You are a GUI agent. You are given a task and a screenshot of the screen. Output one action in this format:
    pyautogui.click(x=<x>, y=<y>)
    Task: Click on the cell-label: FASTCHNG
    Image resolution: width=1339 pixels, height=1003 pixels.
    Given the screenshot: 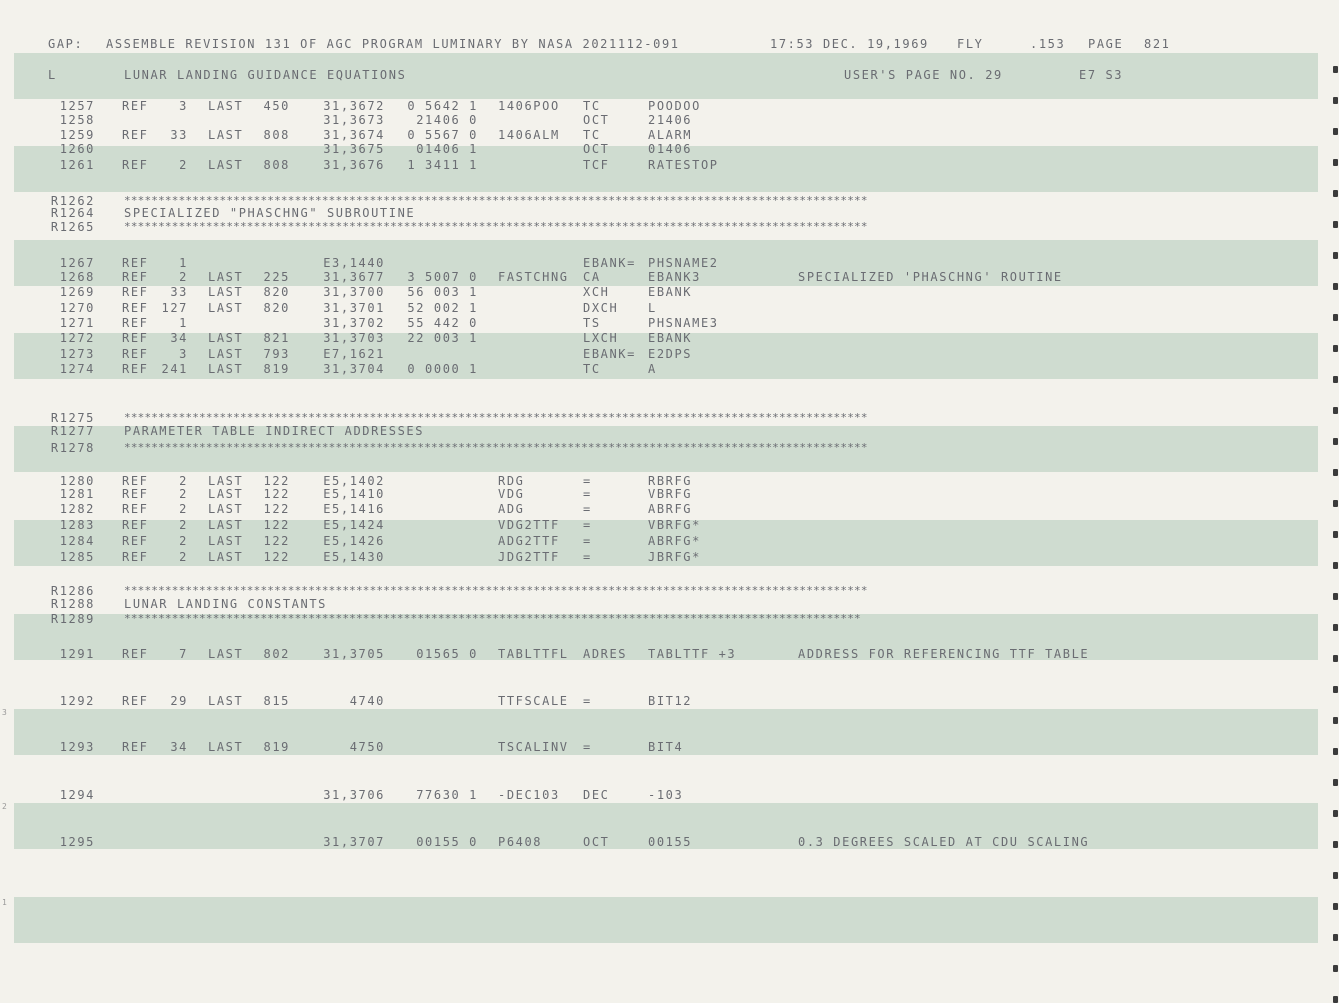 What is the action you would take?
    pyautogui.click(x=533, y=277)
    